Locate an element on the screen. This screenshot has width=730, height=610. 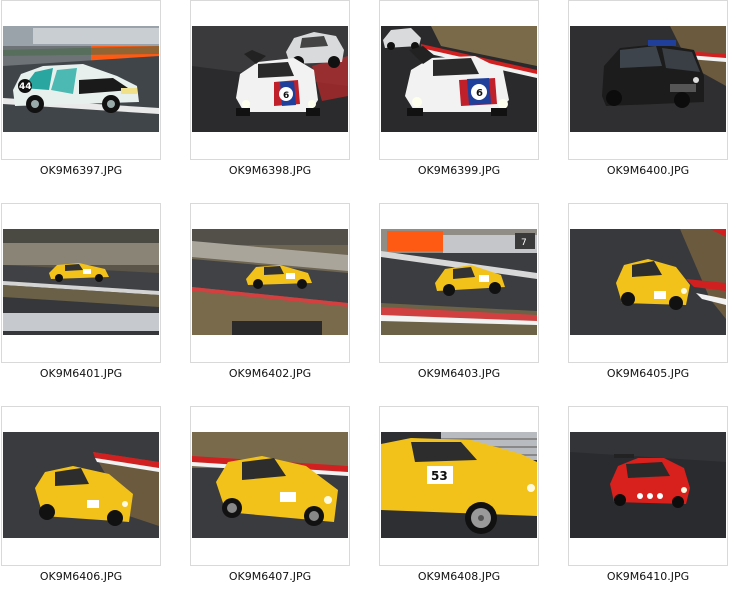
file-tile: 7 OK9M6403.JPG is located at coordinates (459, 298).